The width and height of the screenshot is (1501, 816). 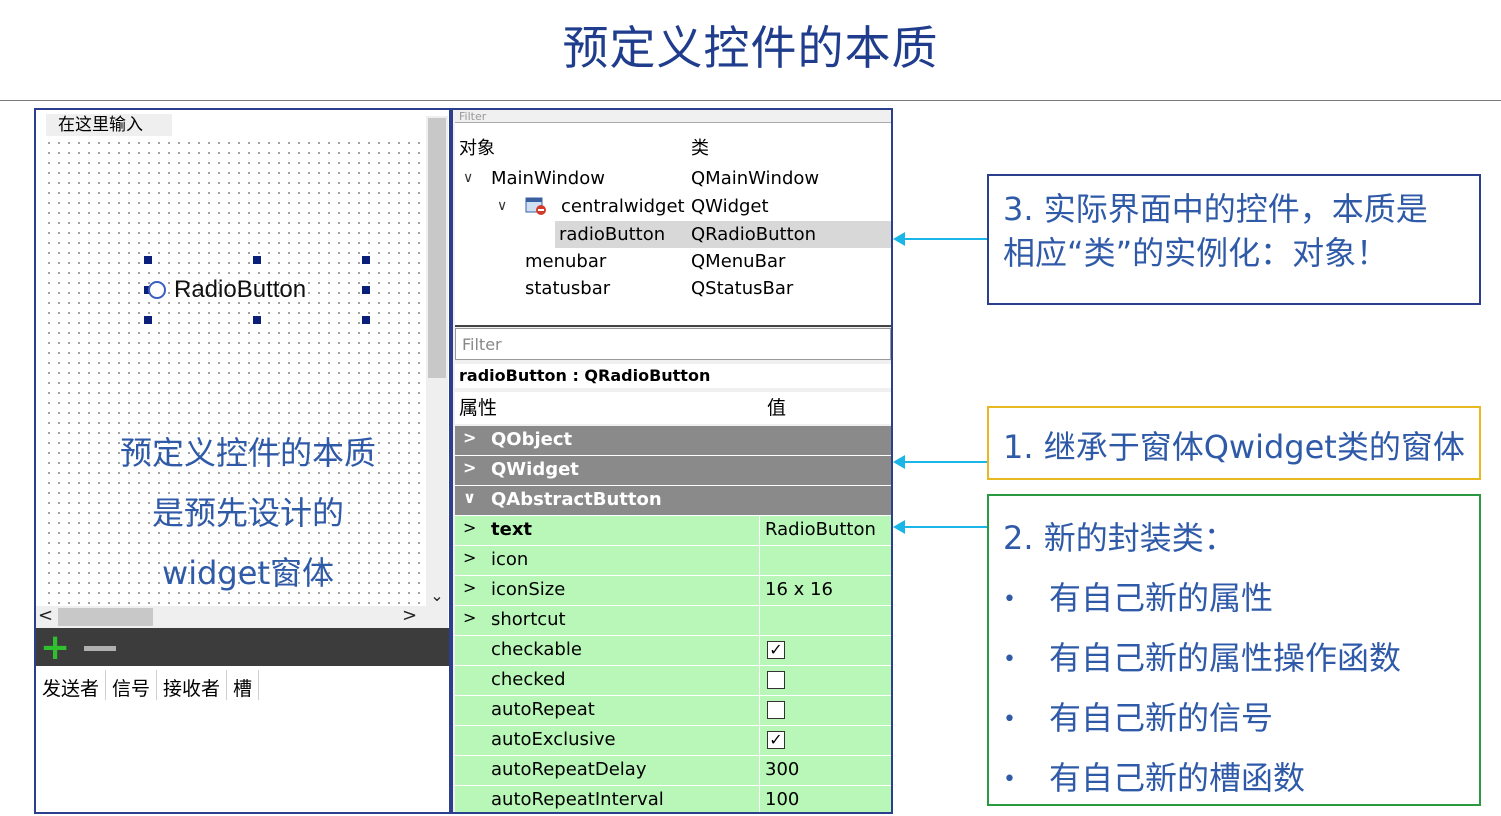 I want to click on minus-icon, so click(x=100, y=648).